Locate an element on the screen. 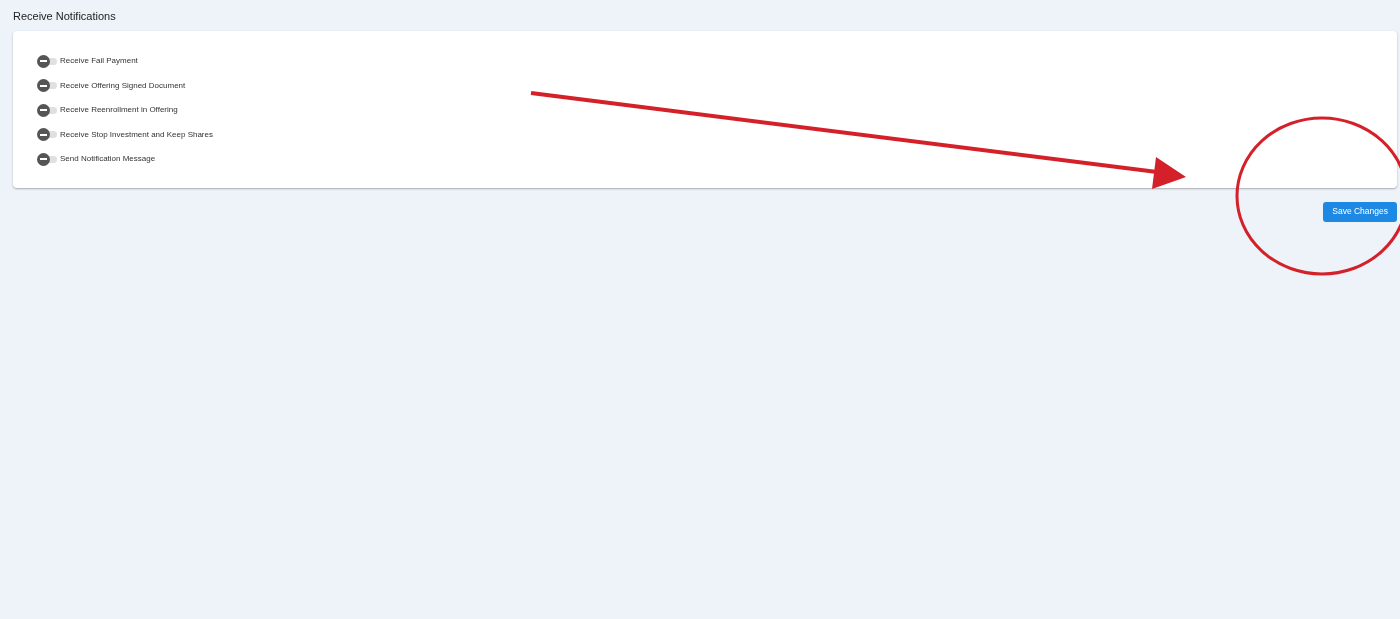 This screenshot has height=619, width=1400. toggle-label: Receive Reenrollment in Offering is located at coordinates (119, 110).